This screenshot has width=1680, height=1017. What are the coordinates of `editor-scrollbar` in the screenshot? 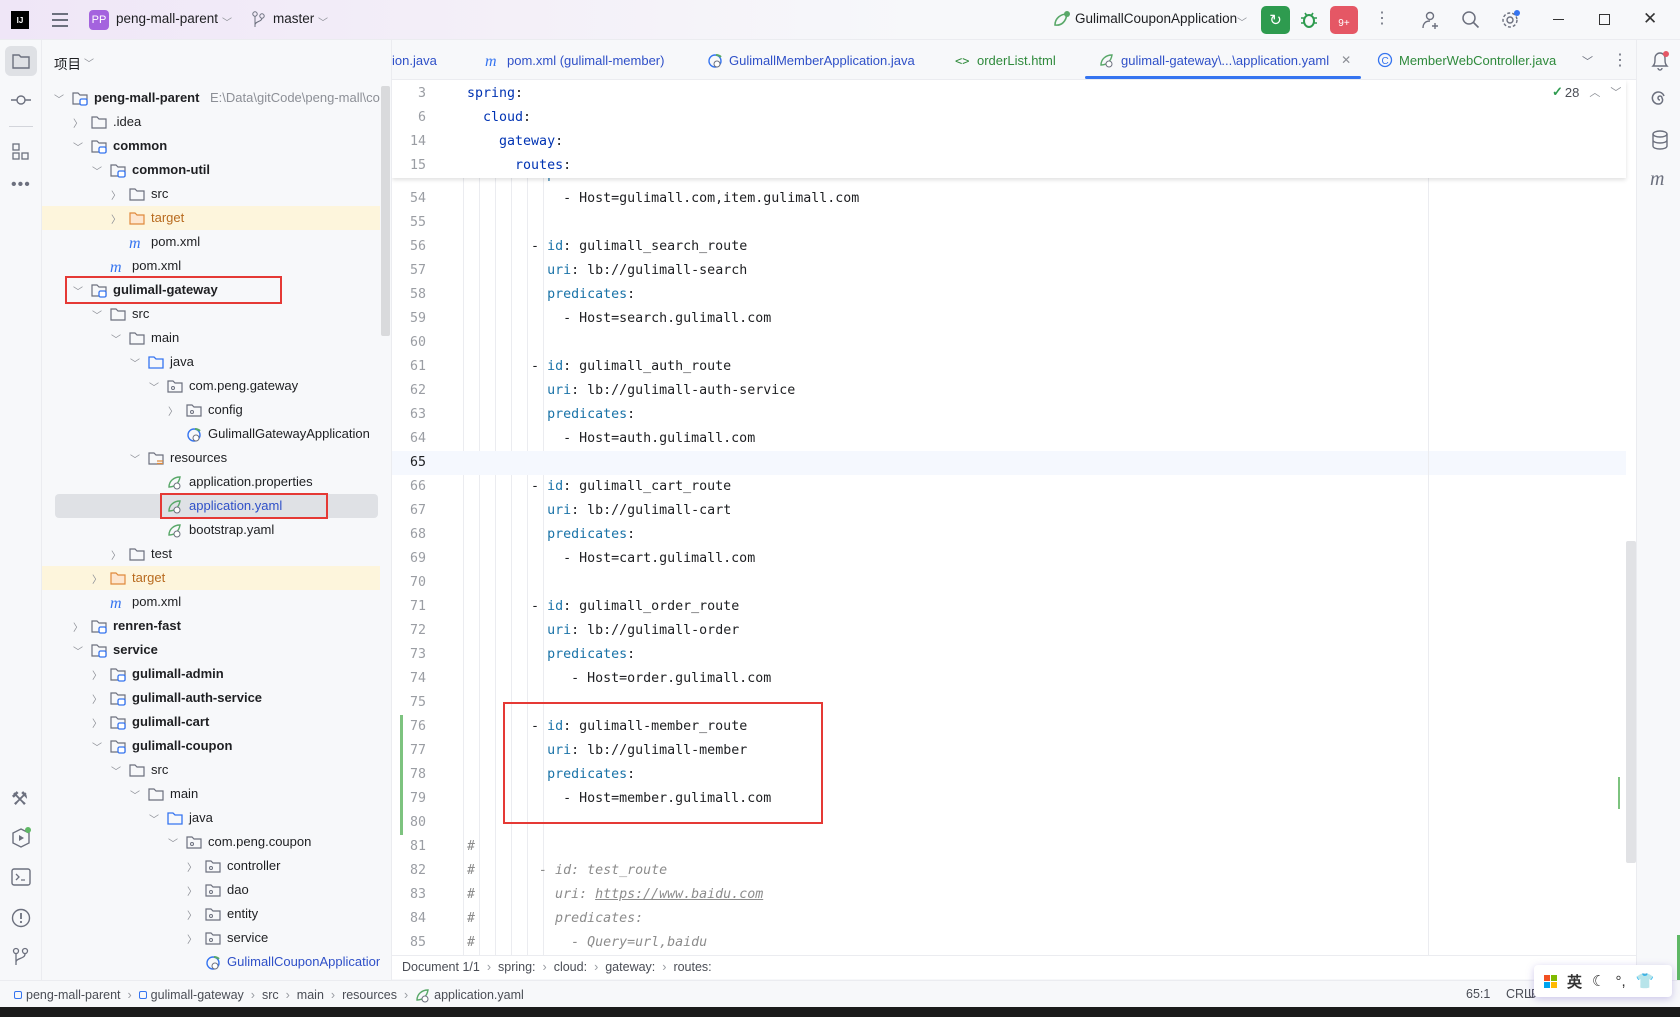 It's located at (1631, 702).